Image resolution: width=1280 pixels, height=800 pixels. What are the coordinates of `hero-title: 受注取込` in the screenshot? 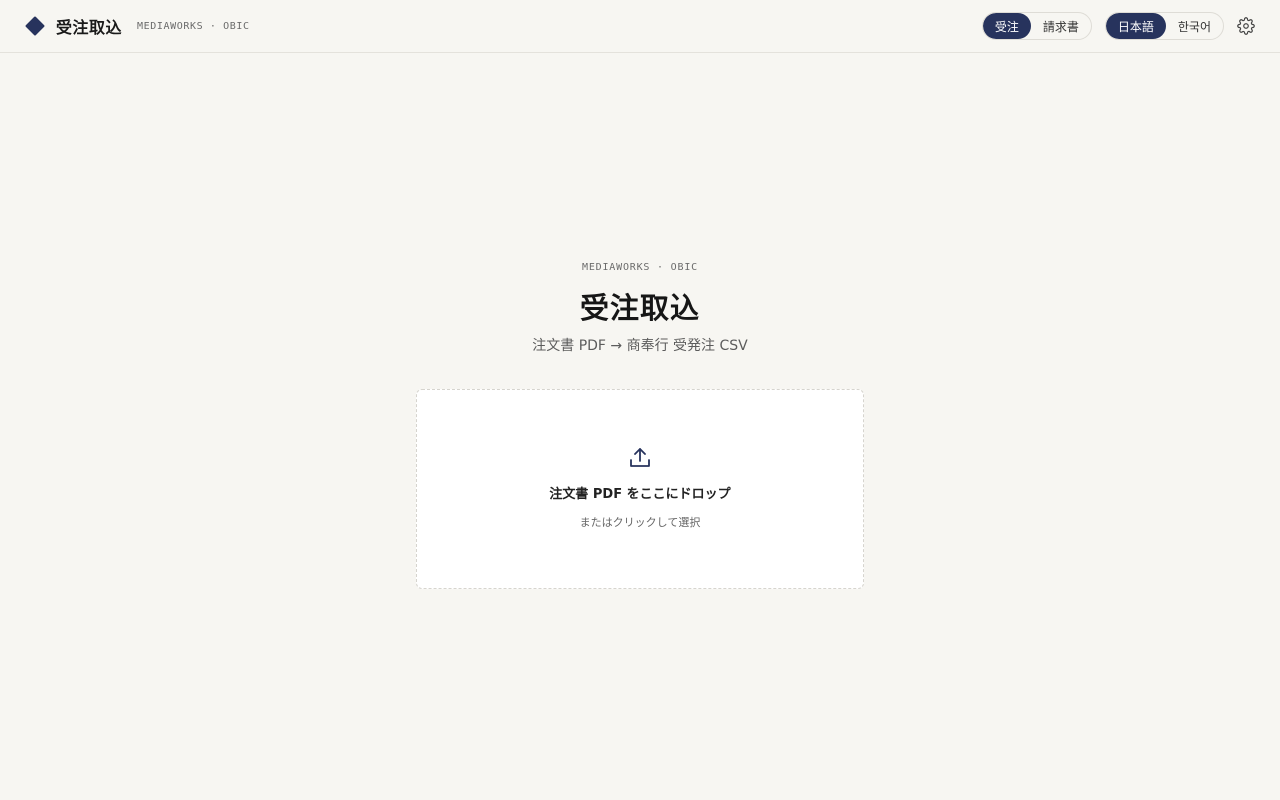 It's located at (639, 308).